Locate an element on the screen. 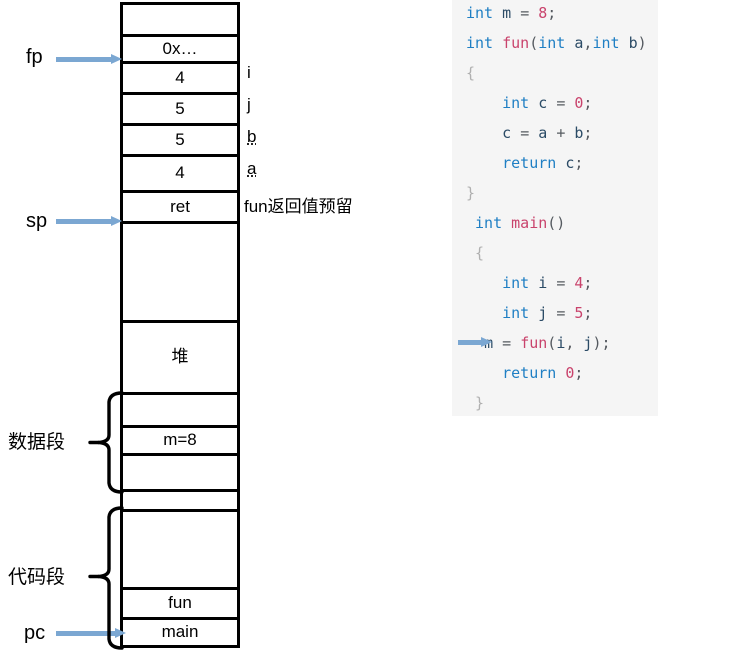 The height and width of the screenshot is (664, 741). code-segment-cell-main: main is located at coordinates (180, 631).